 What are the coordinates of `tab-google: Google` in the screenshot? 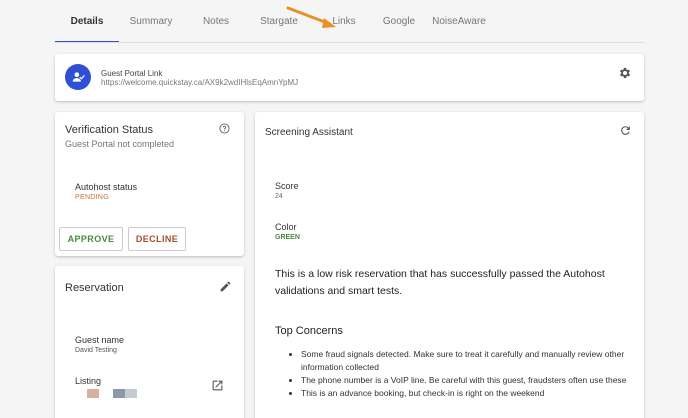 It's located at (399, 21).